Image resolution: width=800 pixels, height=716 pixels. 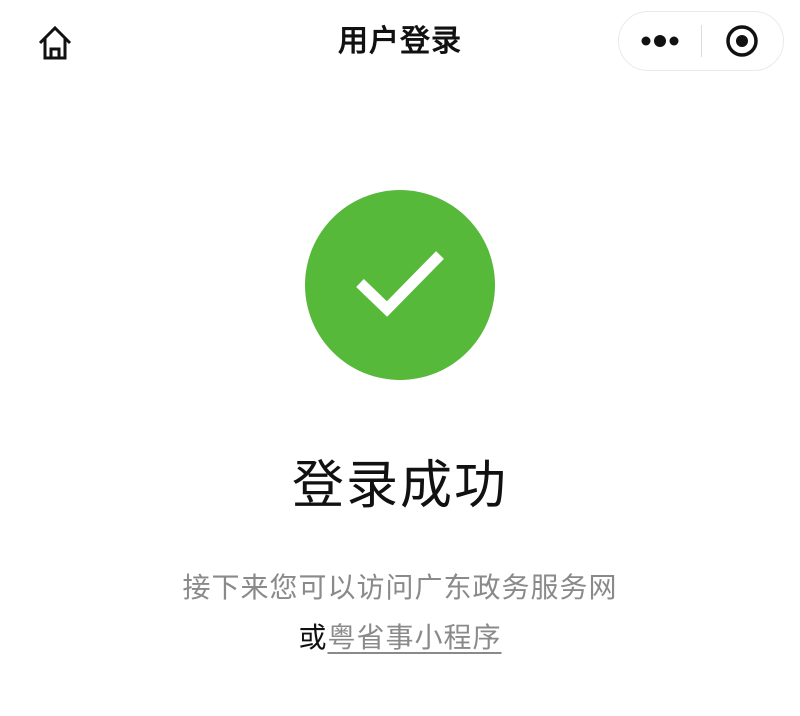 I want to click on nav-bar: 用户登录, so click(x=400, y=43).